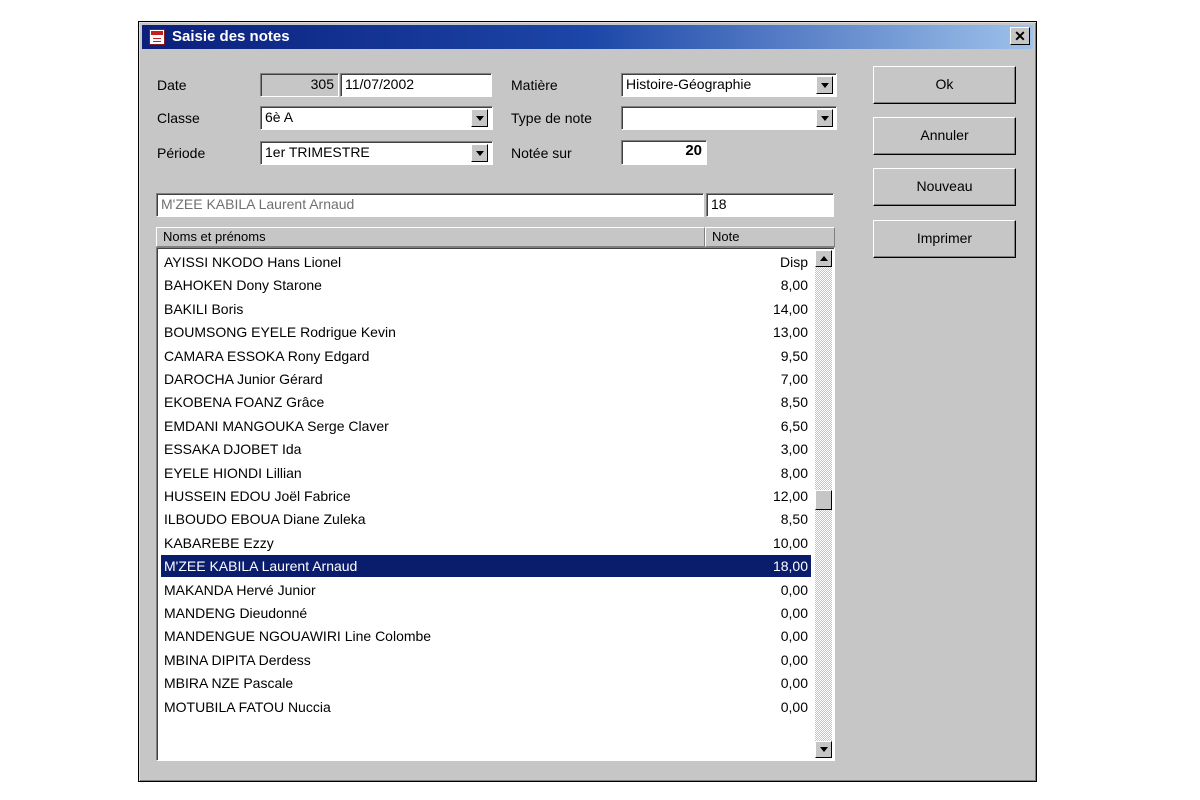 The height and width of the screenshot is (800, 1200). Describe the element at coordinates (486, 543) in the screenshot. I see `list-item: KABAREBE Ezzy 10,00` at that location.